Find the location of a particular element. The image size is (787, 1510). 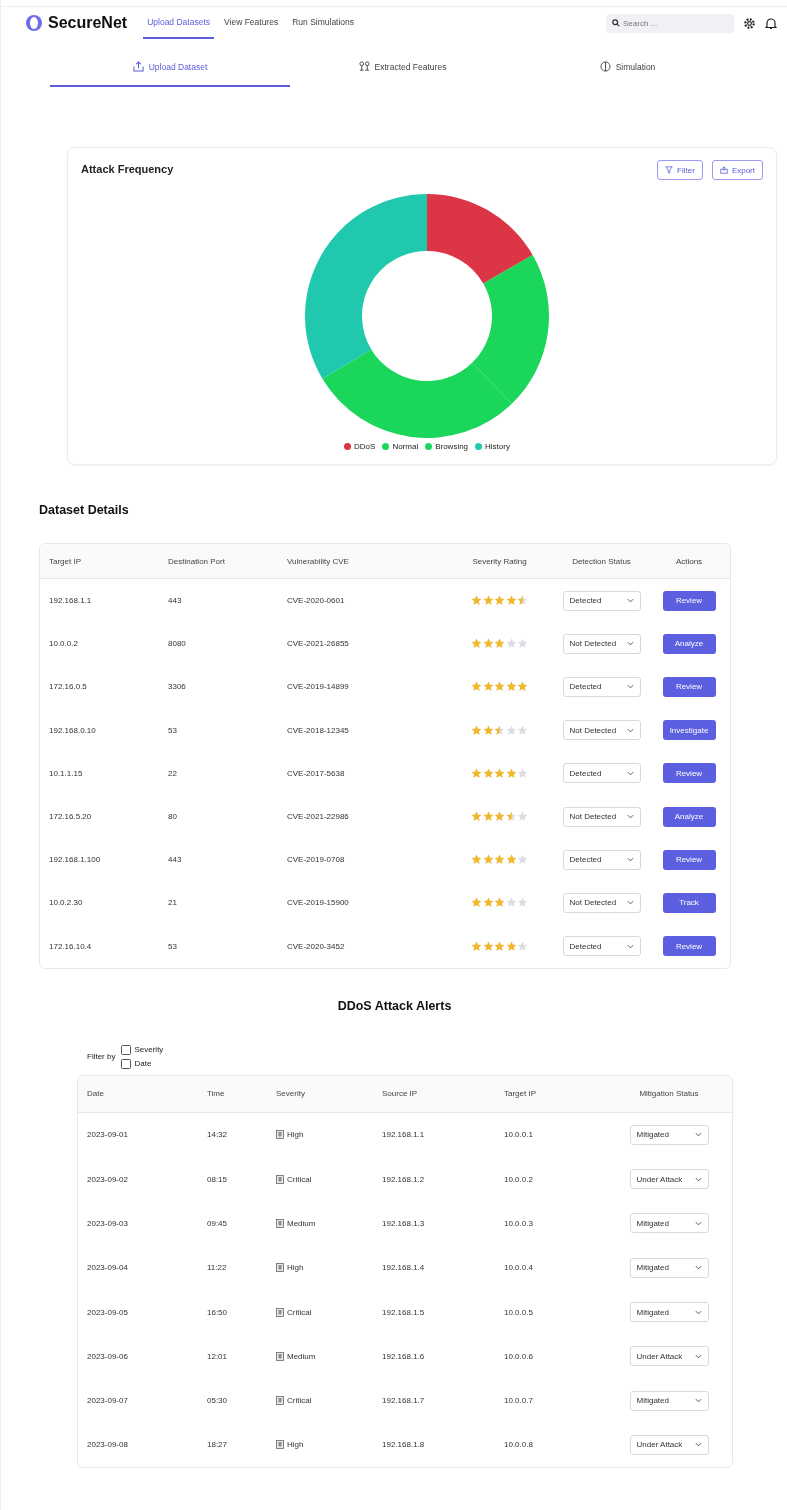

upload-icon is located at coordinates (138, 66).